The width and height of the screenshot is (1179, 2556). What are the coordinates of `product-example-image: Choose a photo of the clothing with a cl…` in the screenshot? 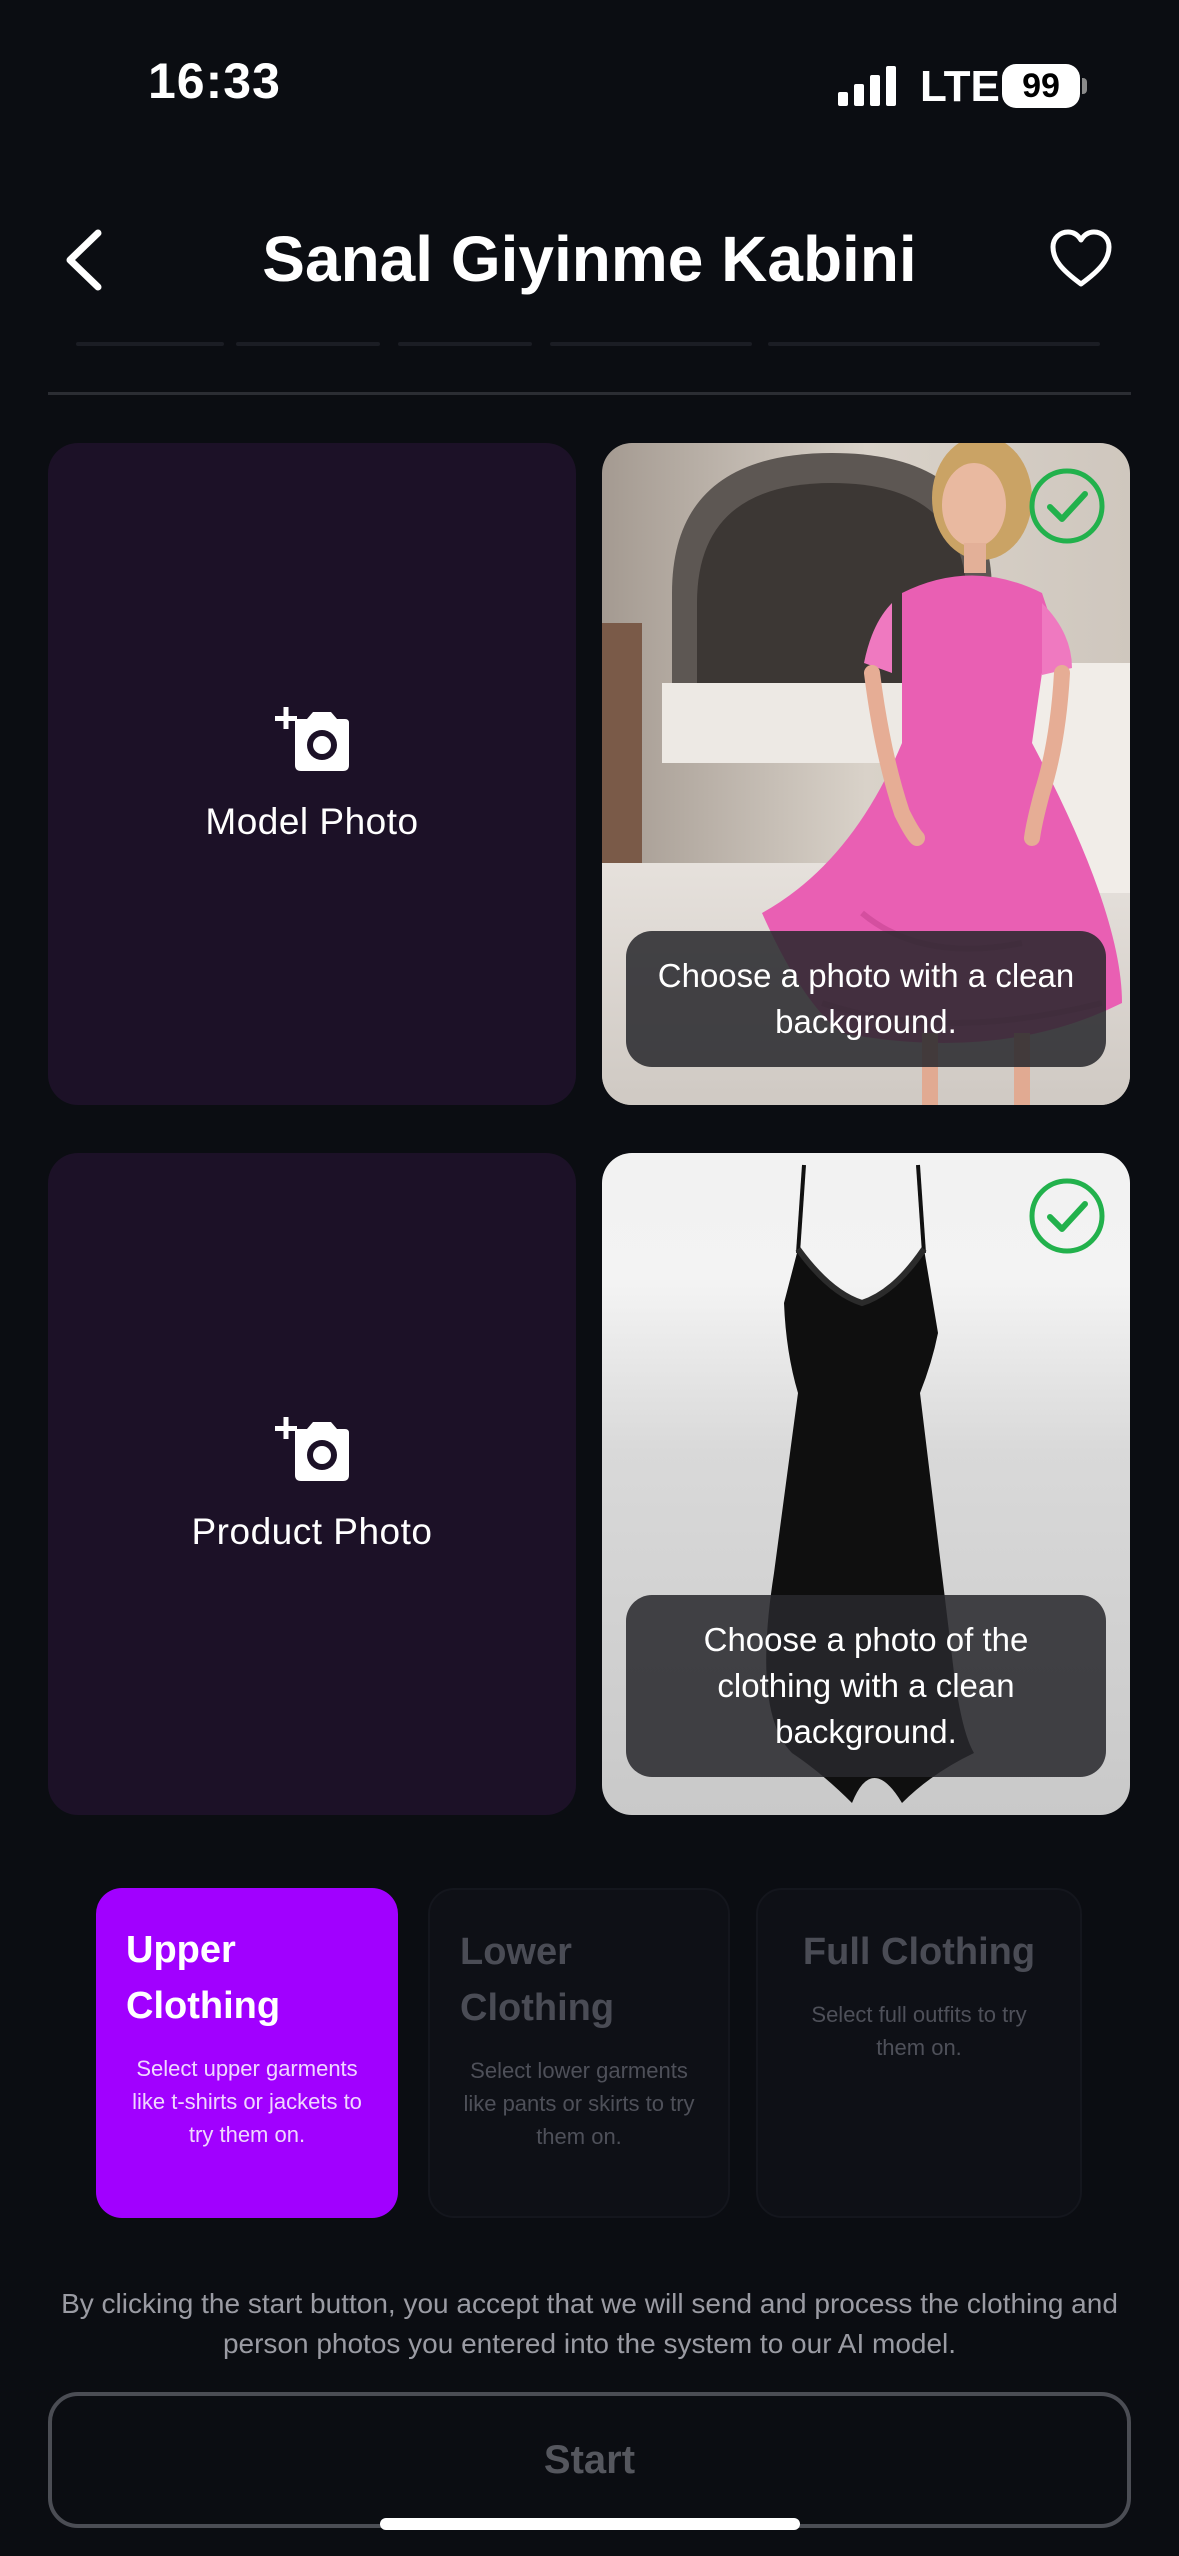 It's located at (866, 1484).